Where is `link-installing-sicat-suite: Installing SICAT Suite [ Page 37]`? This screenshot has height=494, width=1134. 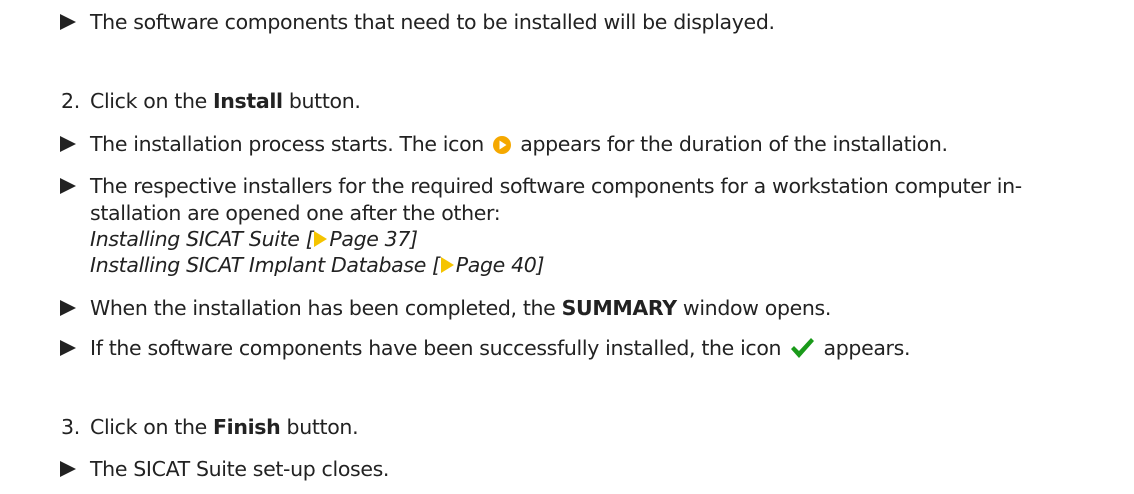 link-installing-sicat-suite: Installing SICAT Suite [ Page 37] is located at coordinates (254, 239).